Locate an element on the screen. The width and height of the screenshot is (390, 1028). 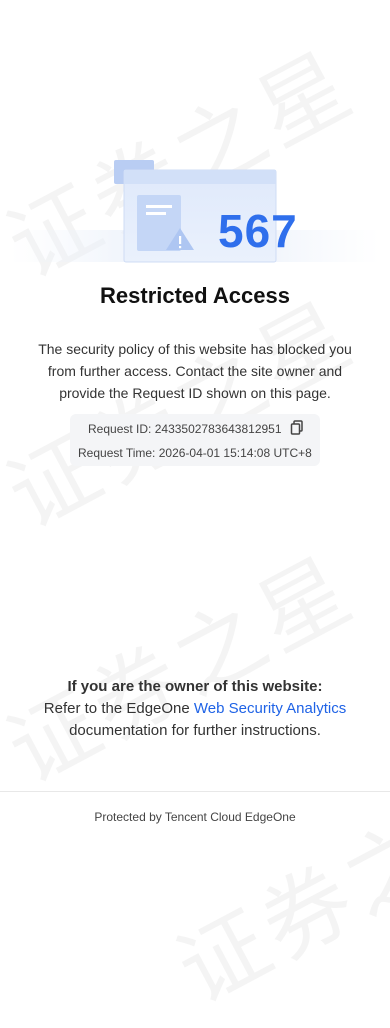
request-id-row: Request ID: 2433502783643812951 is located at coordinates (185, 429).